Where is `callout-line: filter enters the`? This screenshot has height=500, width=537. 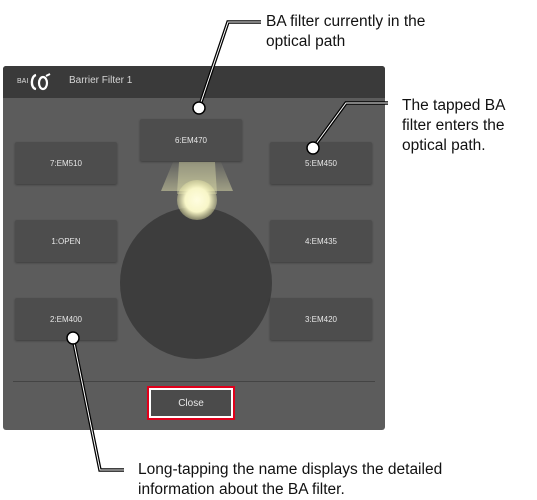 callout-line: filter enters the is located at coordinates (453, 125).